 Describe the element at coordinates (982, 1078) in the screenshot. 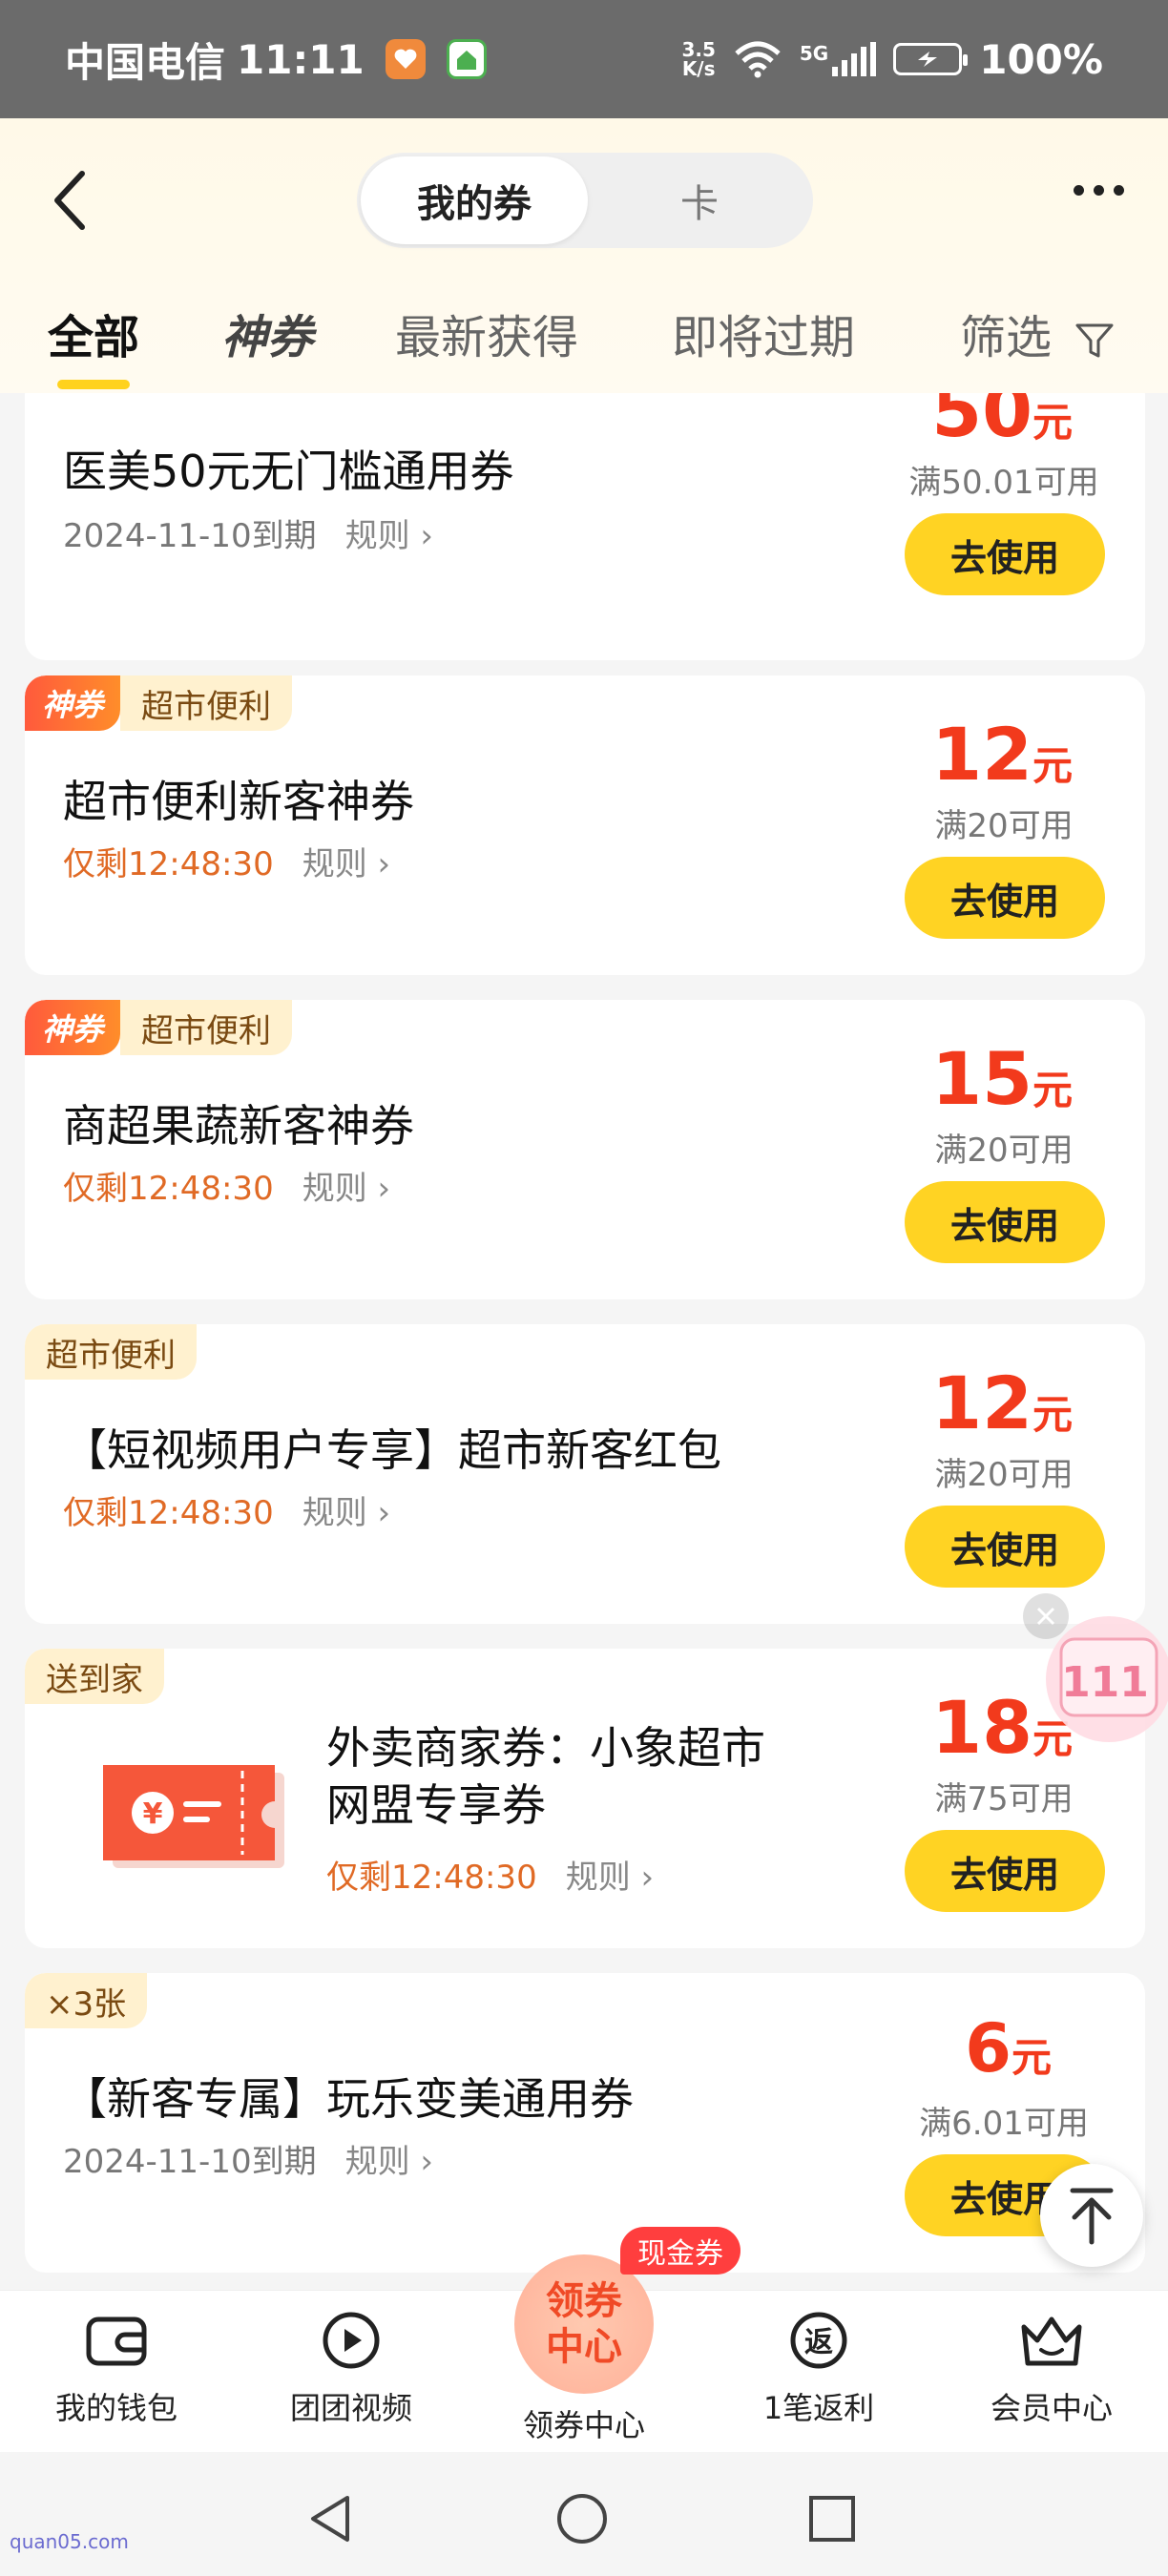

I see `price-value: 15` at that location.